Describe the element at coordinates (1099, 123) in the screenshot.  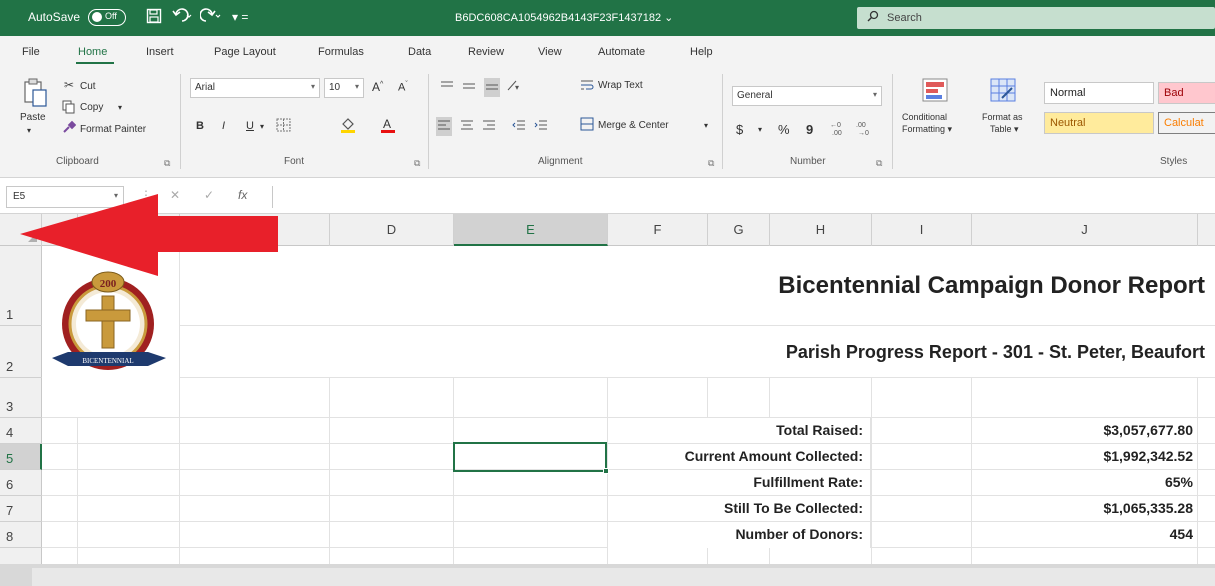
I see `style-neutral: Neutral` at that location.